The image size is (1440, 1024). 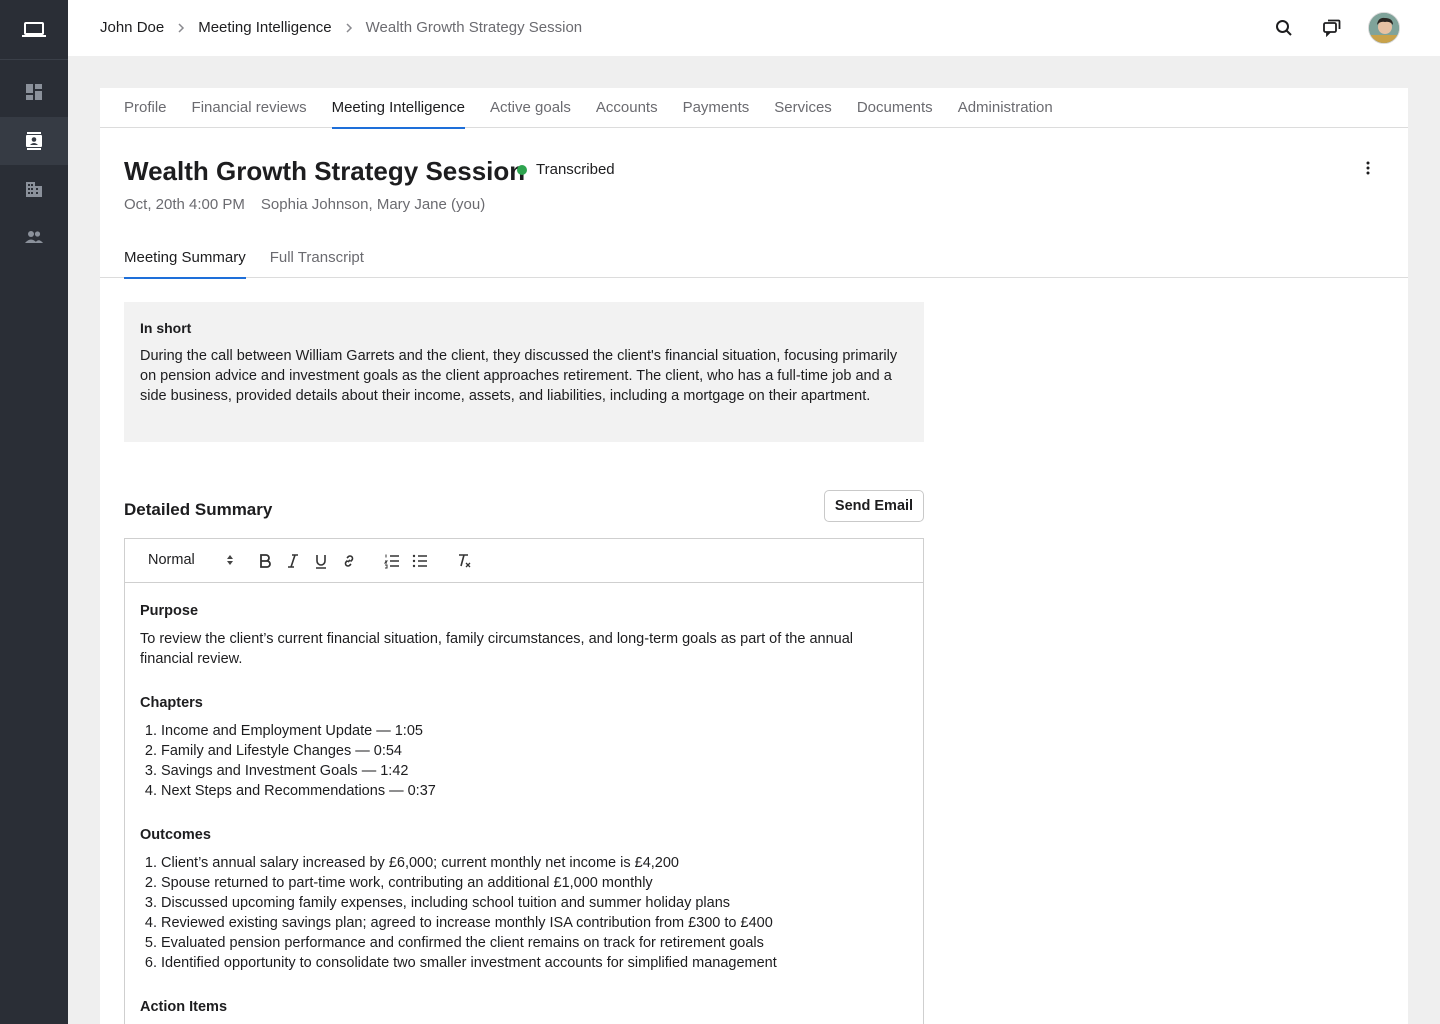 I want to click on page-title: Wealth Growth Strategy Session, so click(x=325, y=171).